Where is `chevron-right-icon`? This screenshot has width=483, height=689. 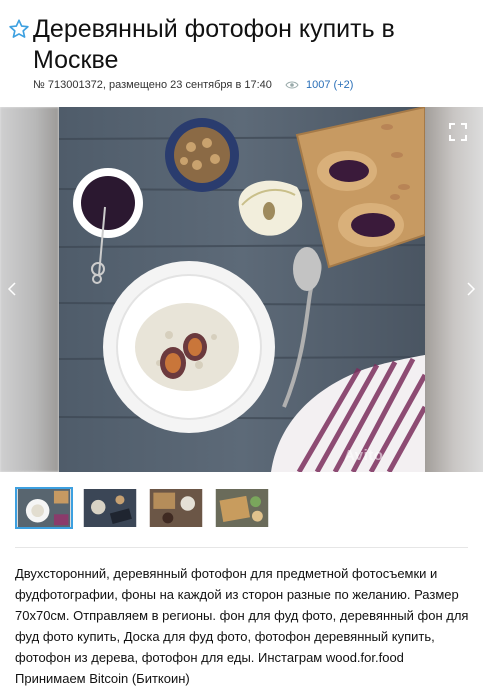
chevron-right-icon is located at coordinates (471, 289).